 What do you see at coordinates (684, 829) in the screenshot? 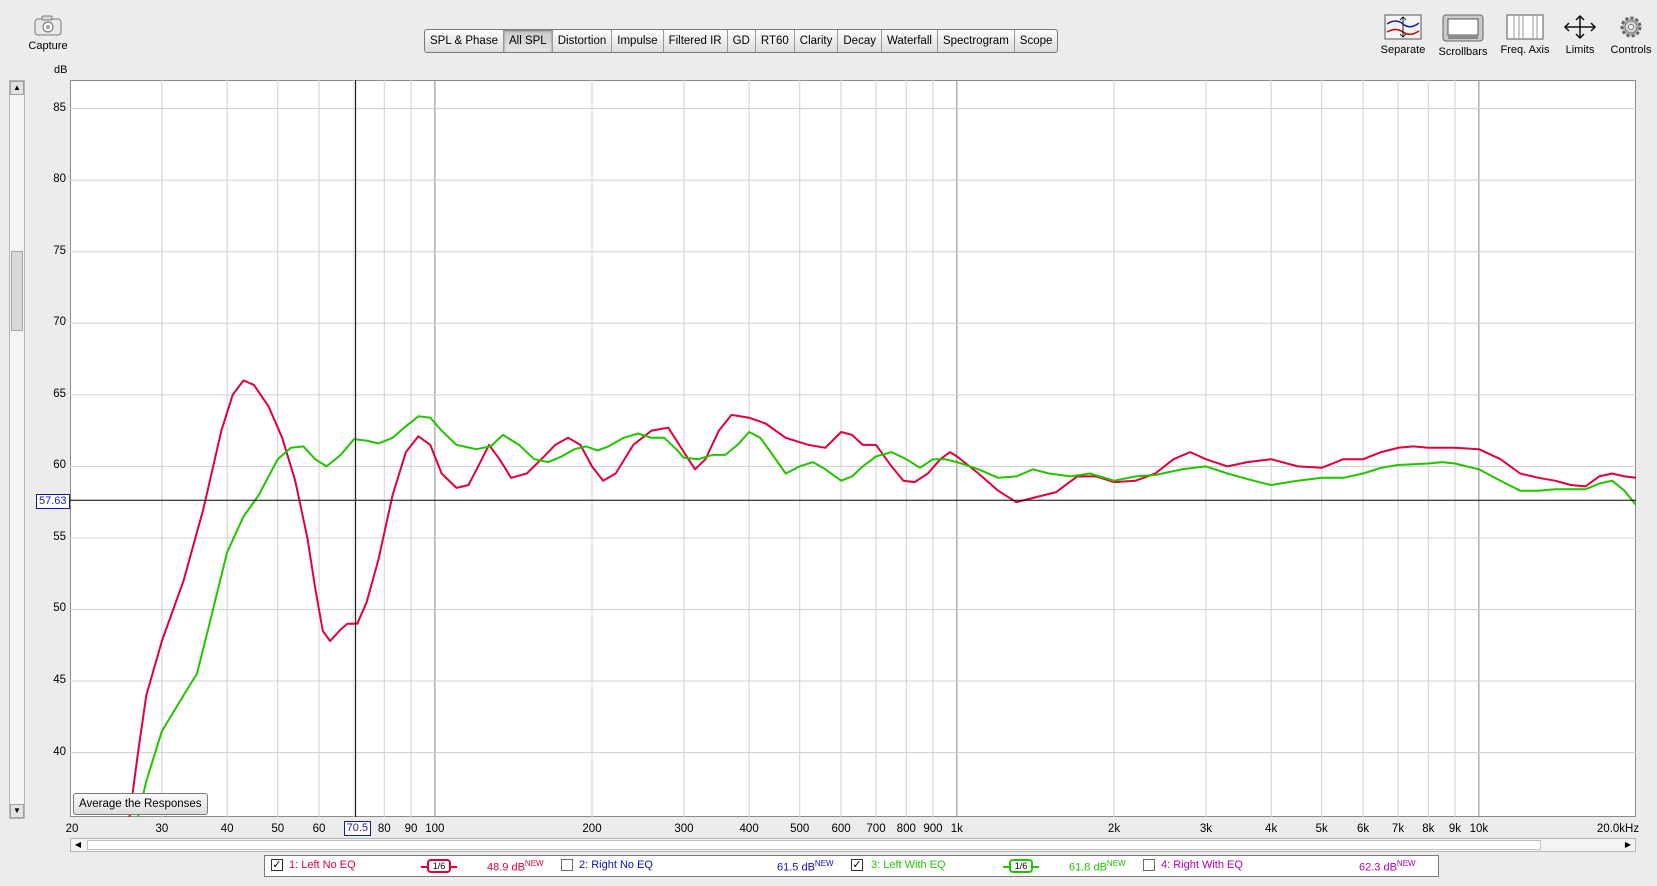
I see `x-tick-label: 300` at bounding box center [684, 829].